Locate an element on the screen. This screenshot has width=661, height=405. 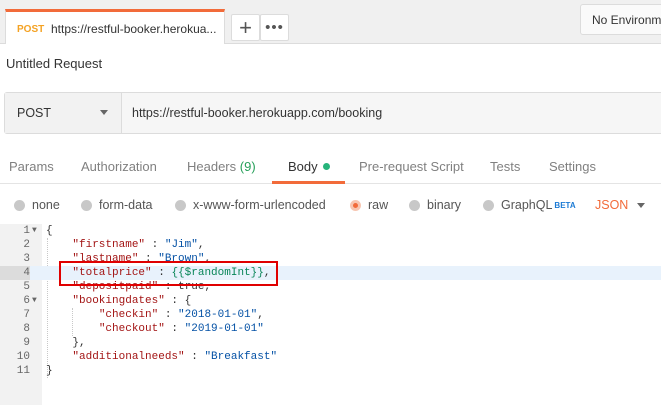
tab-tests: Tests is located at coordinates (505, 166).